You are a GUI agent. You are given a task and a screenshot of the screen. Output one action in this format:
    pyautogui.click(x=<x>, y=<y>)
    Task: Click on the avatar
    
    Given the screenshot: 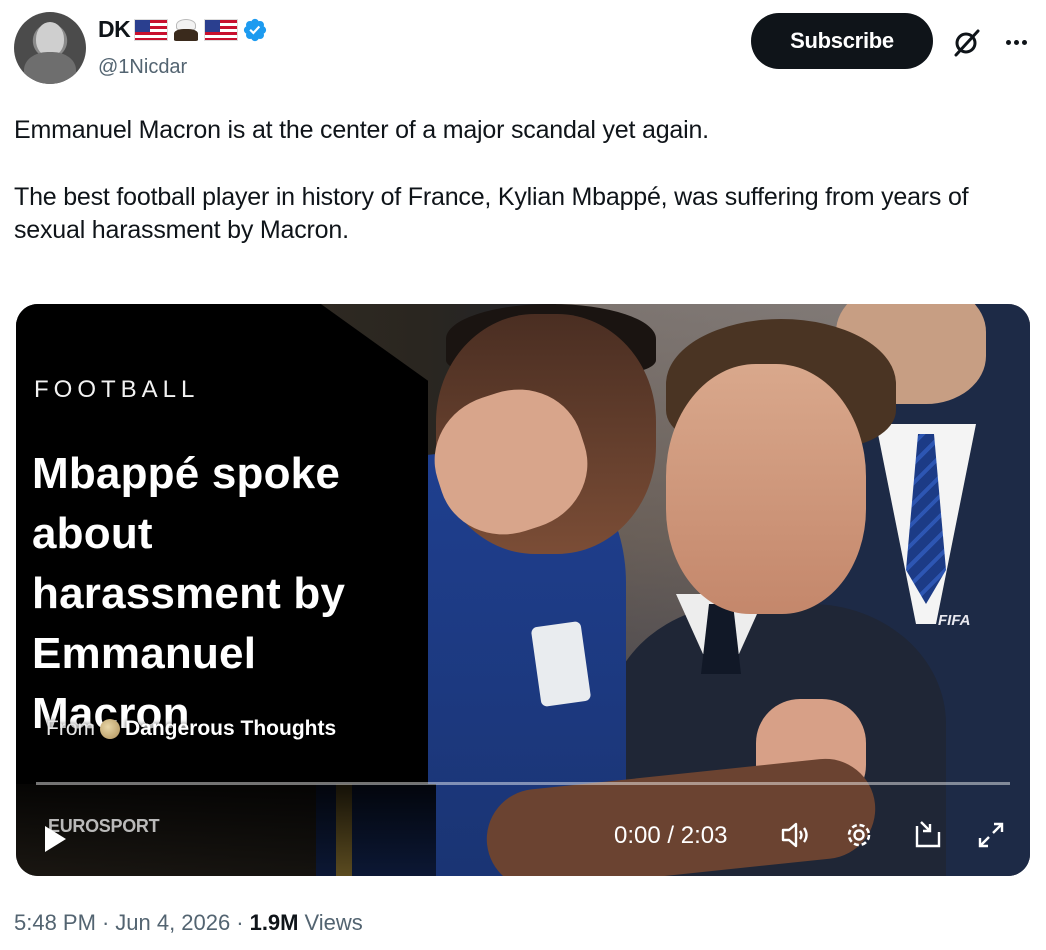 What is the action you would take?
    pyautogui.click(x=50, y=48)
    